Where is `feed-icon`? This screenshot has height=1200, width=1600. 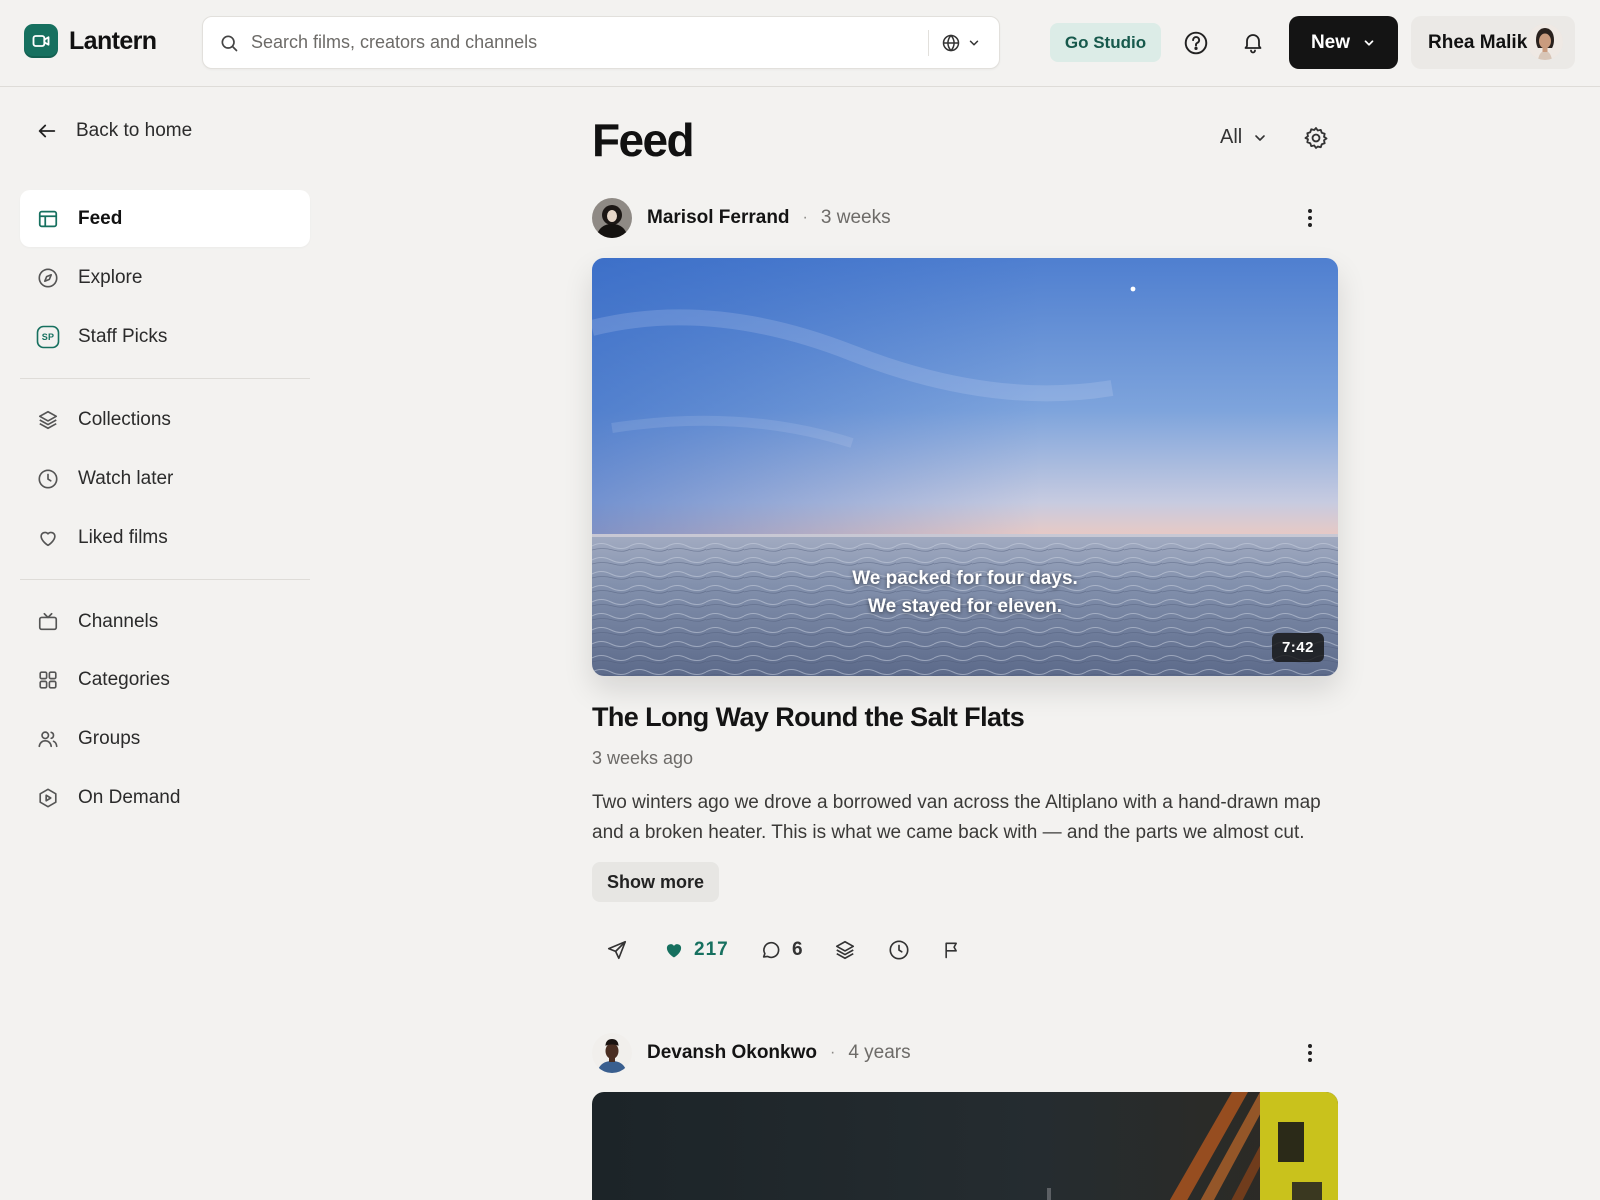 feed-icon is located at coordinates (48, 219).